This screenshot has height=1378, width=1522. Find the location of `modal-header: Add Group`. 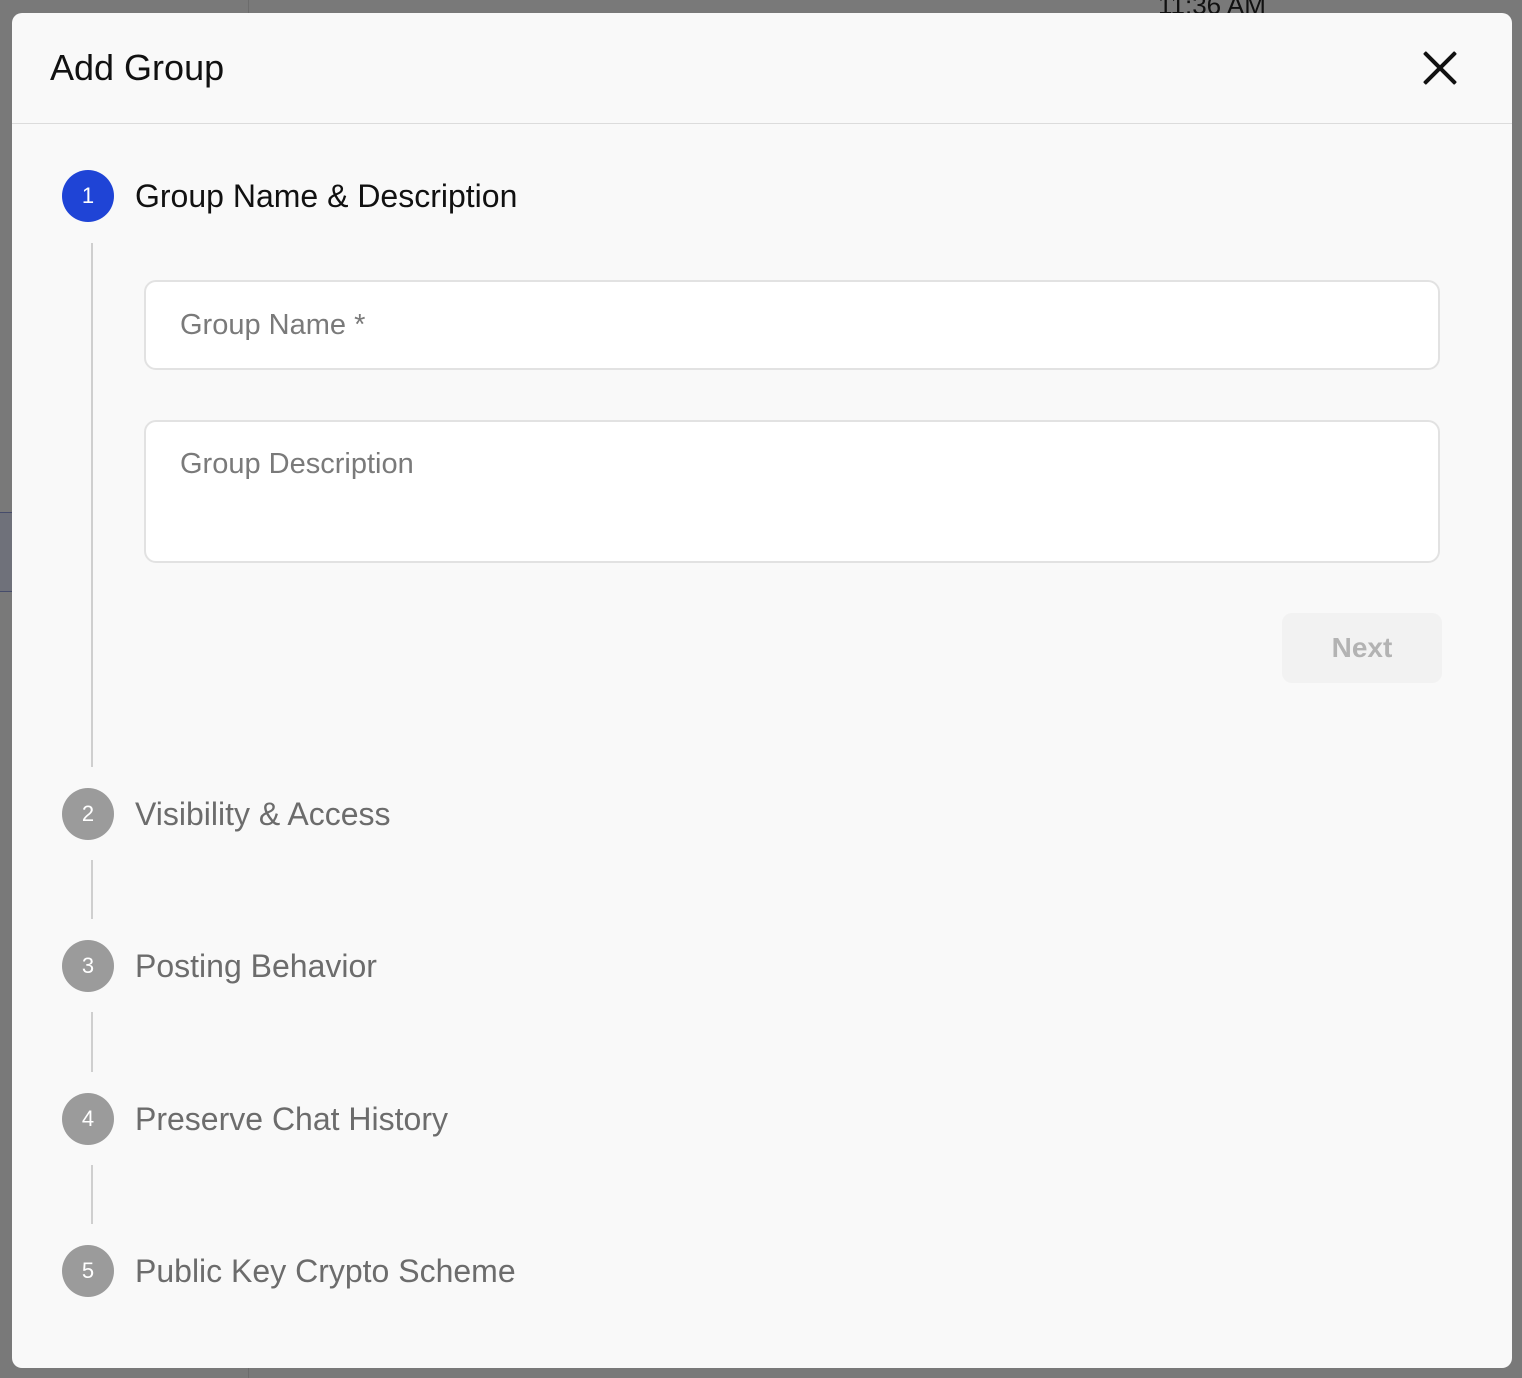

modal-header: Add Group is located at coordinates (762, 68).